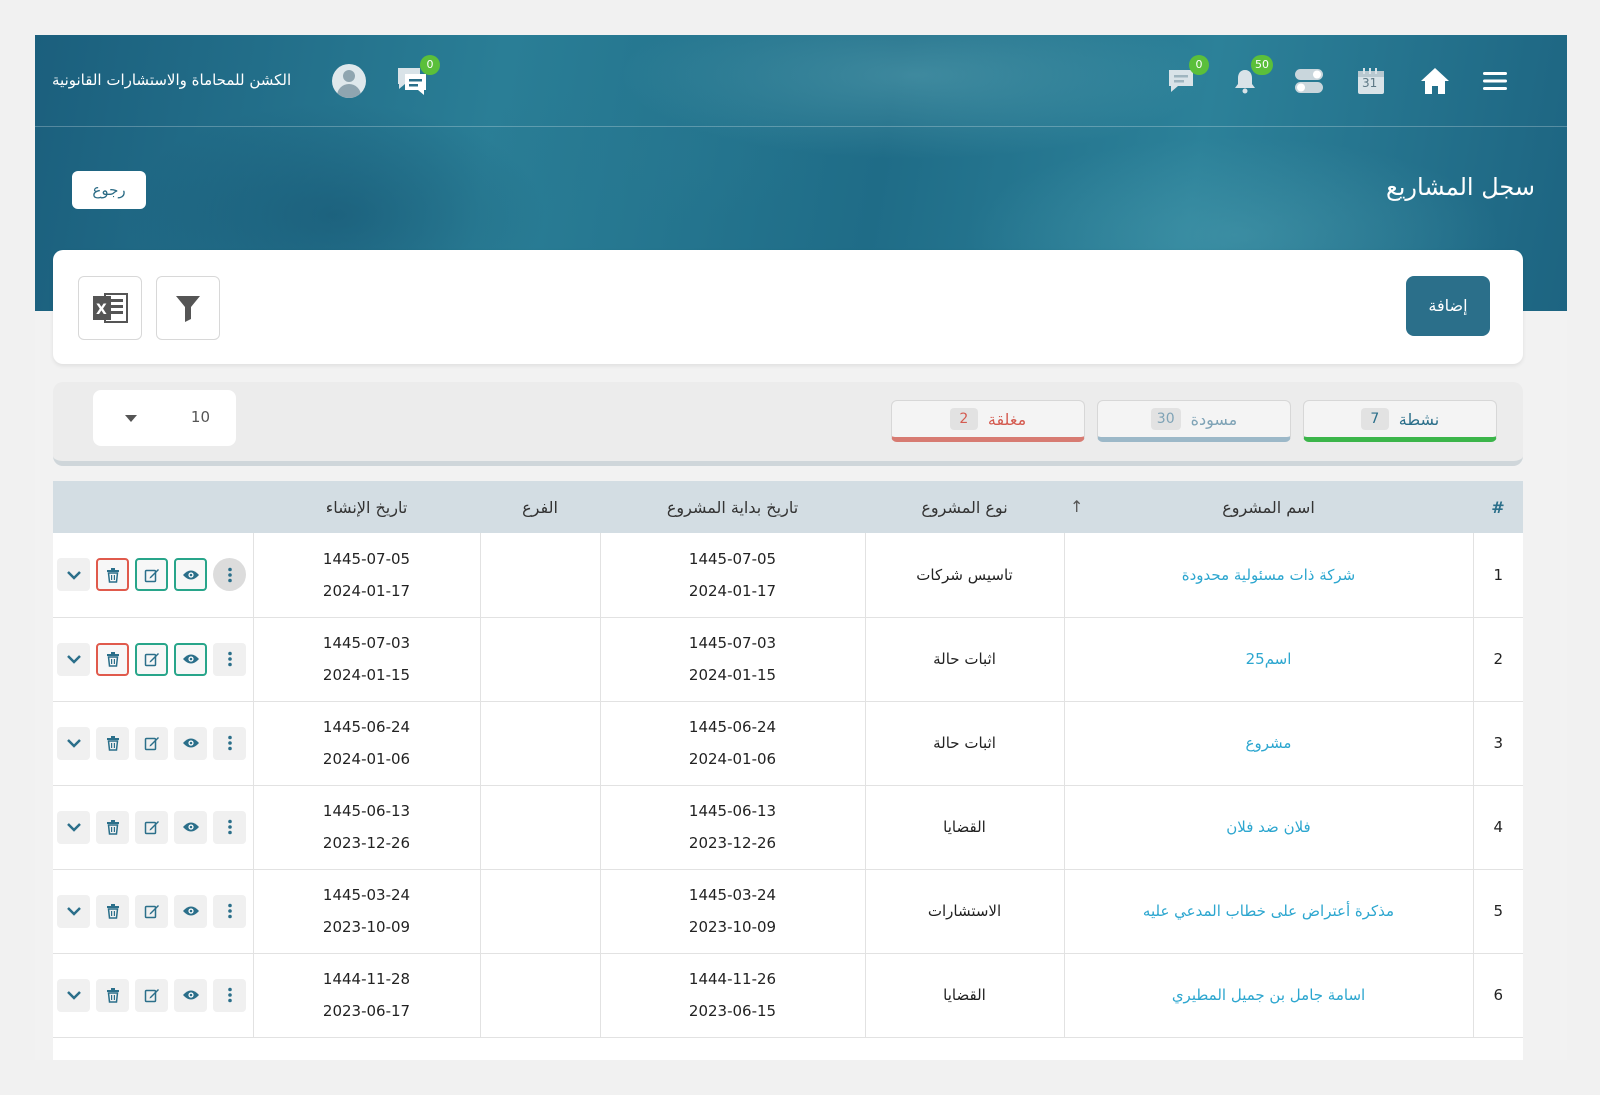 The image size is (1600, 1095). I want to click on created-date-hijri: 1445-06-13, so click(366, 811).